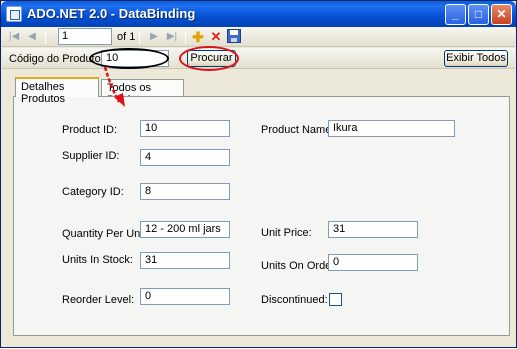 Image resolution: width=517 pixels, height=349 pixels. I want to click on supplier-id-field: 4, so click(185, 157).